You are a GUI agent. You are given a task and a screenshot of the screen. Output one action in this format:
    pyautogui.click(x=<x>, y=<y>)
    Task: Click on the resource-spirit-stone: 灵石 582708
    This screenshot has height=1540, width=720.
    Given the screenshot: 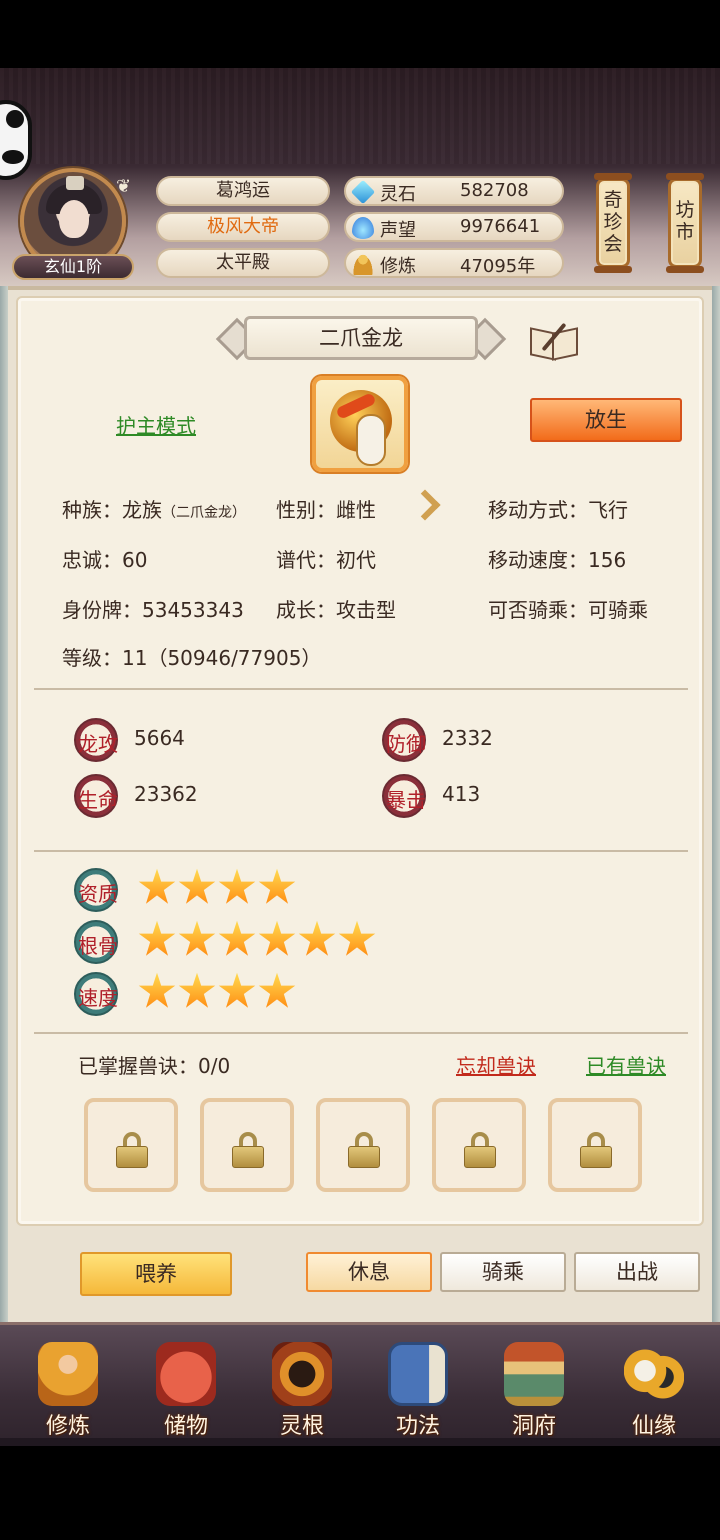 What is the action you would take?
    pyautogui.click(x=454, y=191)
    